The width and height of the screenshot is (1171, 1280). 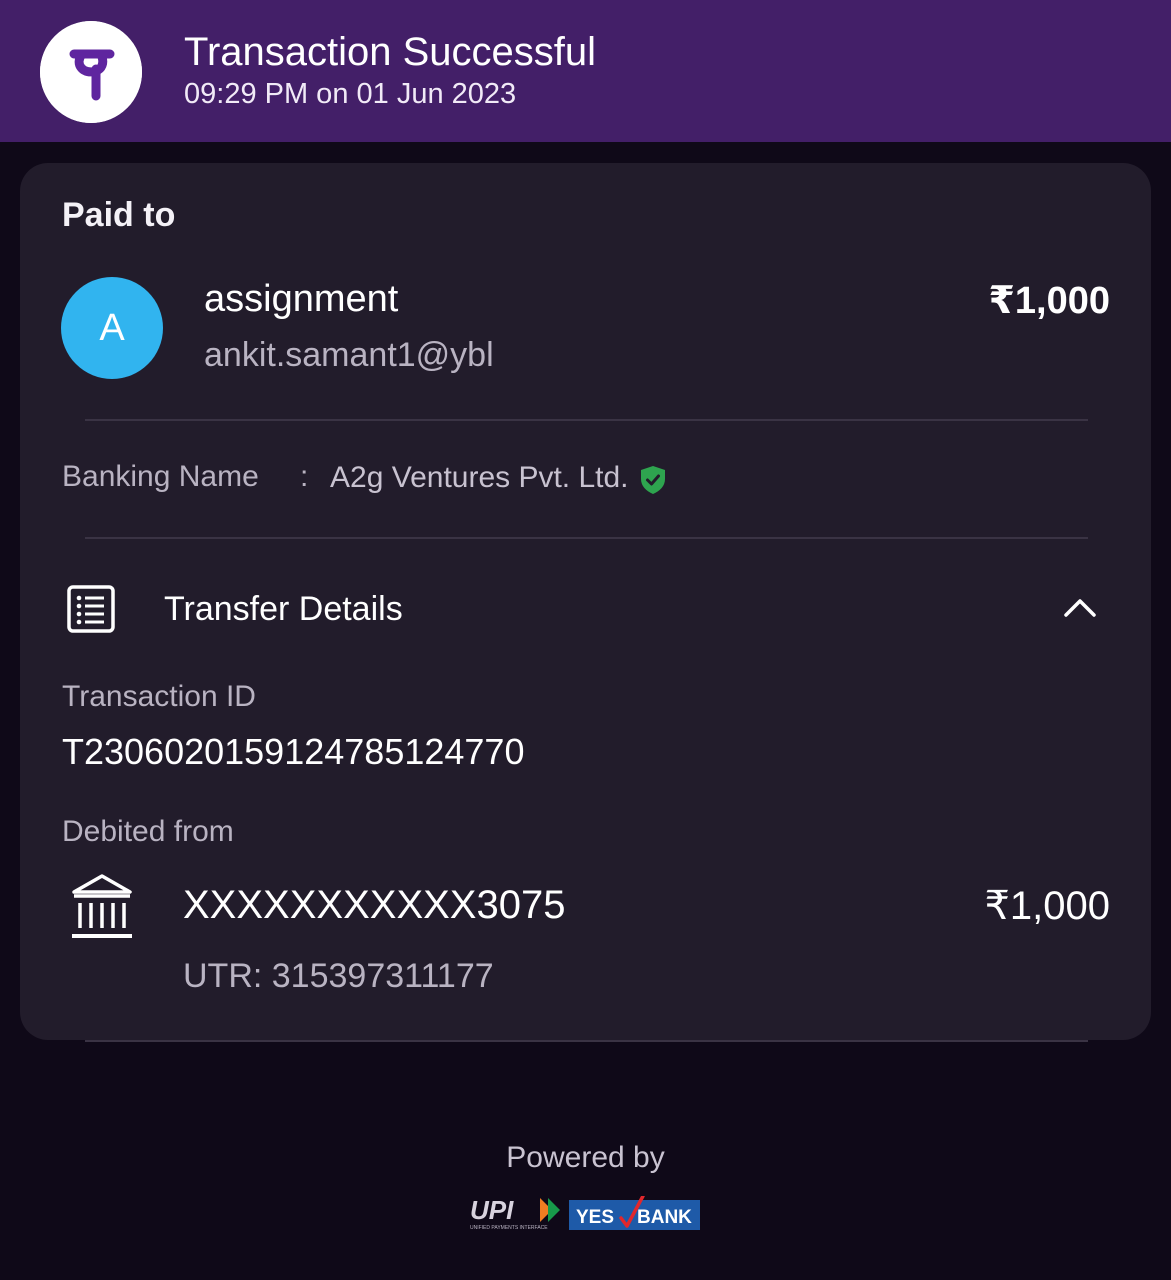 What do you see at coordinates (119, 215) in the screenshot?
I see `paid-to-label: Paid to` at bounding box center [119, 215].